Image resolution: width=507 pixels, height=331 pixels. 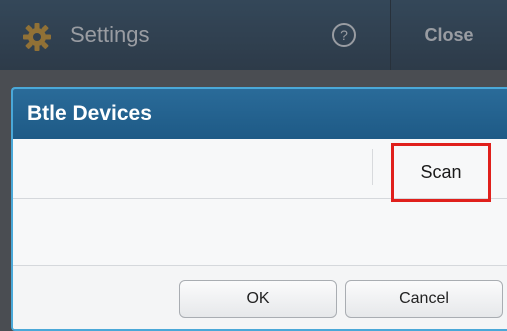 I want to click on gear-icon, so click(x=37, y=37).